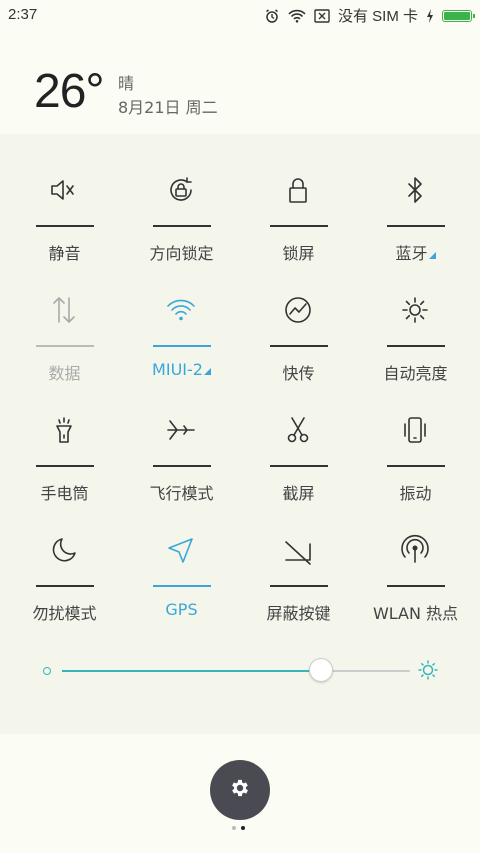 Image resolution: width=480 pixels, height=853 pixels. What do you see at coordinates (298, 470) in the screenshot?
I see `tile-screenshot: 截屏` at bounding box center [298, 470].